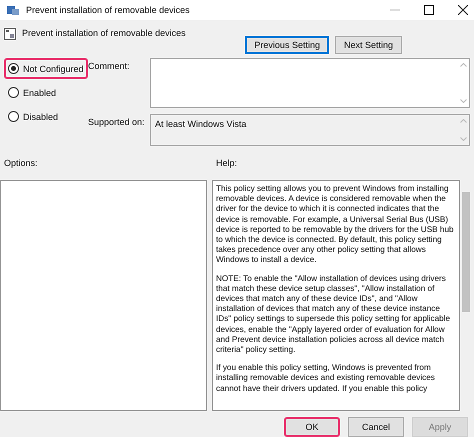 This screenshot has height=437, width=474. I want to click on setting-heading: Prevent installation of removable devices, so click(104, 33).